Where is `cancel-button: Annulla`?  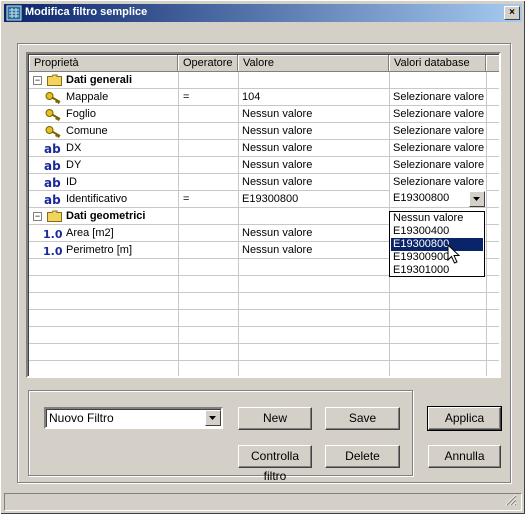
cancel-button: Annulla is located at coordinates (464, 456).